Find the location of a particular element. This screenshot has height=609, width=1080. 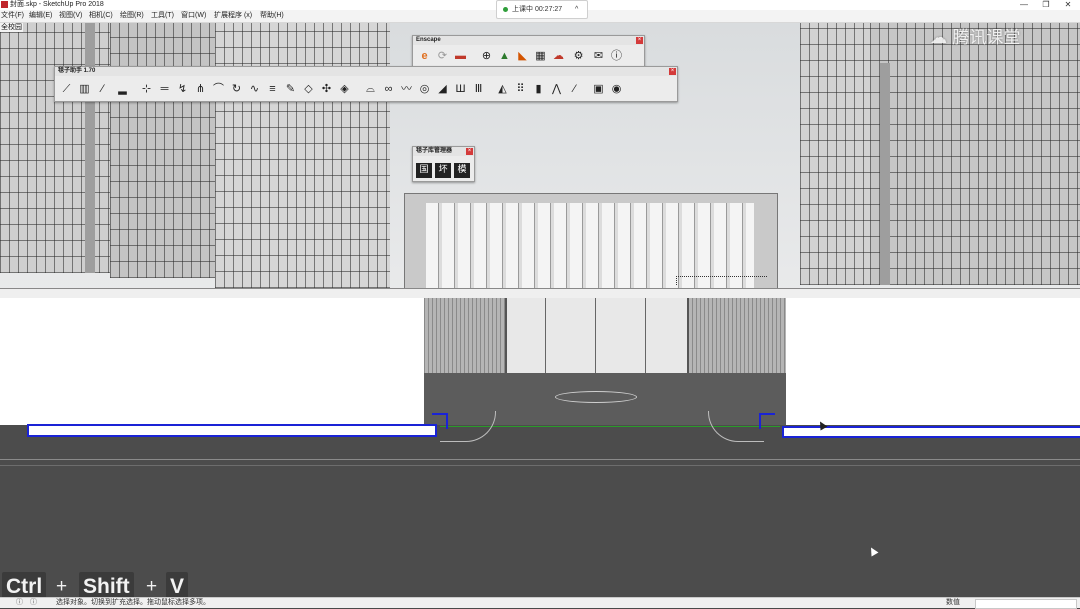

arc-icon: ⌒ is located at coordinates (218, 89).